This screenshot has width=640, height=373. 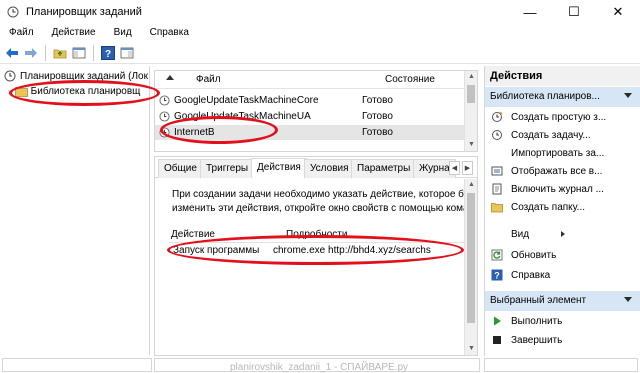 What do you see at coordinates (523, 255) in the screenshot?
I see `action-refresh: Обновить` at bounding box center [523, 255].